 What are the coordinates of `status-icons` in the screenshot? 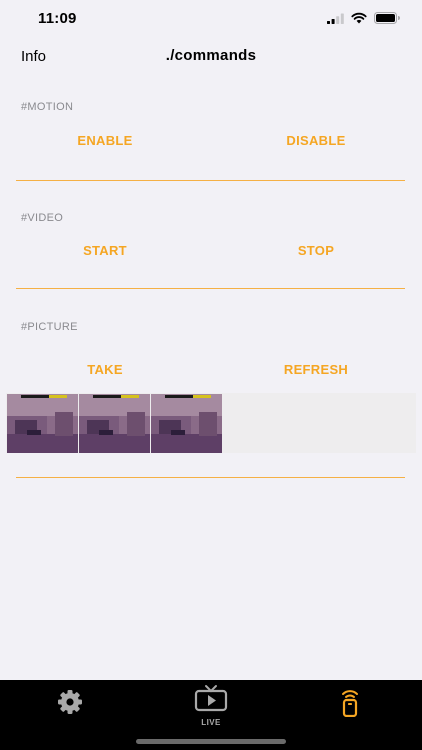 It's located at (363, 20).